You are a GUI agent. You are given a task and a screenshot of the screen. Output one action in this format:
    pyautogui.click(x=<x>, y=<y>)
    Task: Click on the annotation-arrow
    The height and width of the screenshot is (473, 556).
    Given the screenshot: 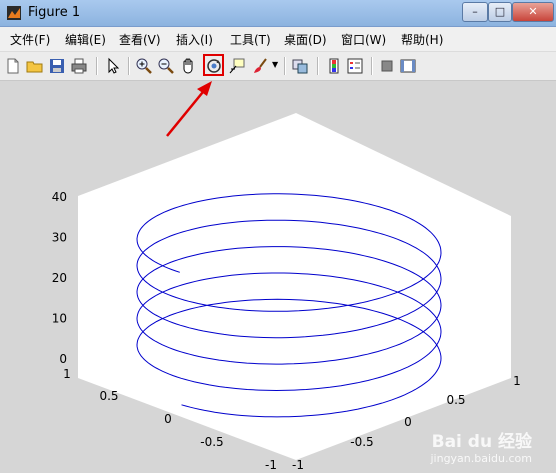 What is the action you would take?
    pyautogui.click(x=189, y=109)
    